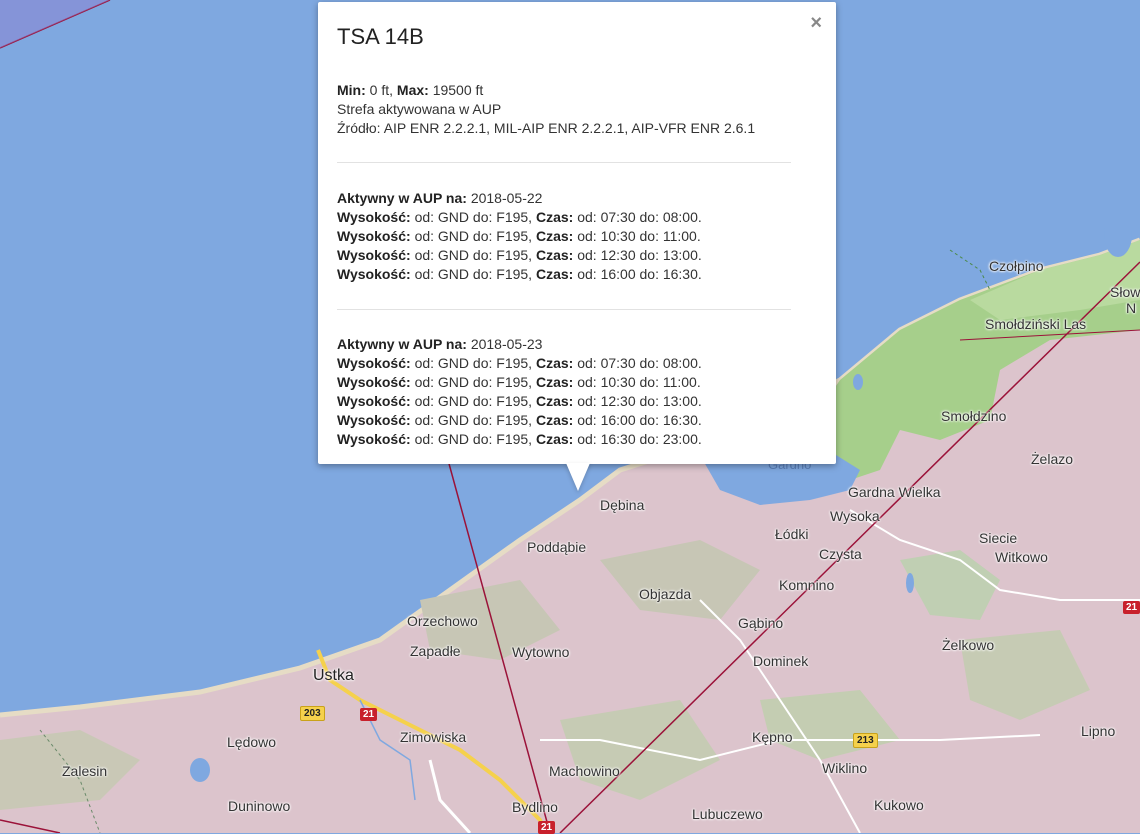  Describe the element at coordinates (1021, 557) in the screenshot. I see `place-label: Witkowo` at that location.